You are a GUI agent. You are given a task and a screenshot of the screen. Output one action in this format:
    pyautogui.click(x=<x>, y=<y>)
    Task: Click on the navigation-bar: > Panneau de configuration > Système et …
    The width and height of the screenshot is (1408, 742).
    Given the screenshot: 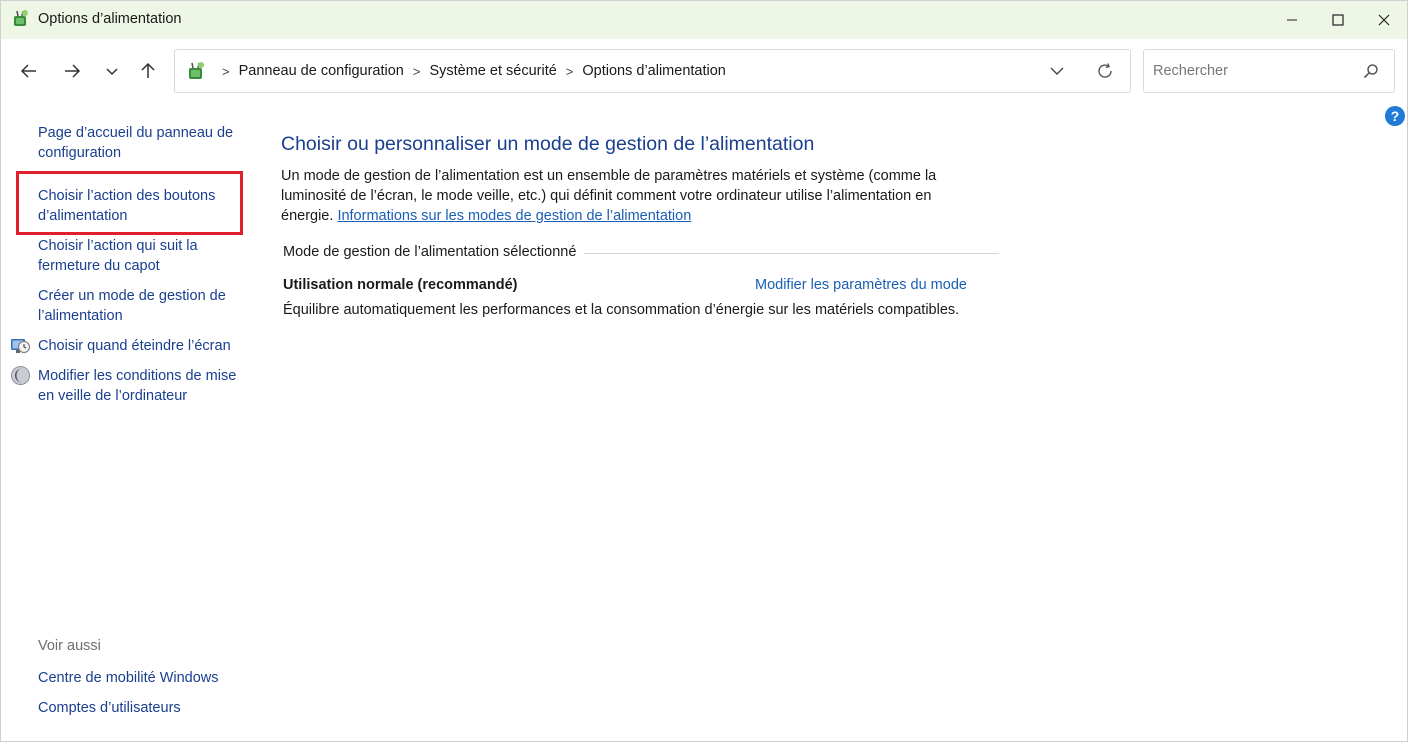 What is the action you would take?
    pyautogui.click(x=704, y=71)
    